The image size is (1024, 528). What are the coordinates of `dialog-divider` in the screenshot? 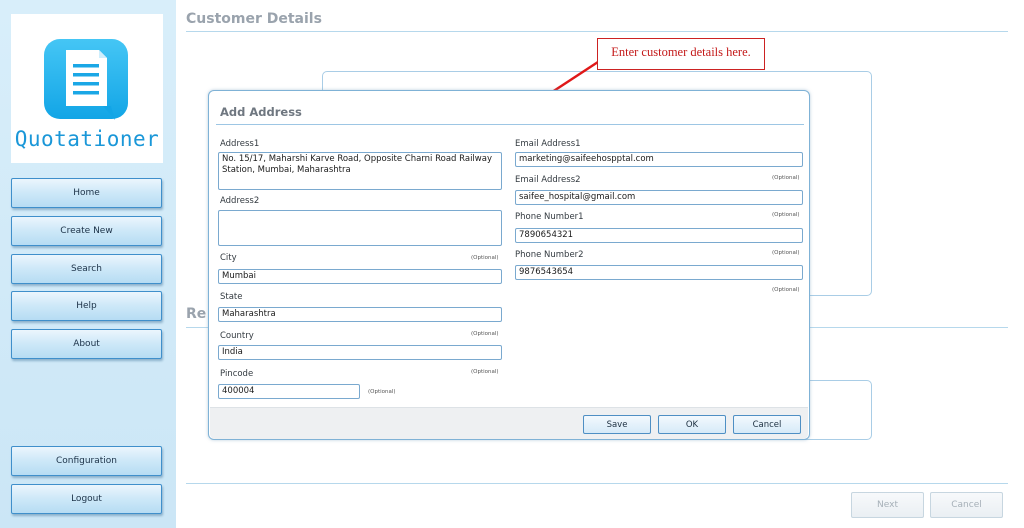 It's located at (510, 124).